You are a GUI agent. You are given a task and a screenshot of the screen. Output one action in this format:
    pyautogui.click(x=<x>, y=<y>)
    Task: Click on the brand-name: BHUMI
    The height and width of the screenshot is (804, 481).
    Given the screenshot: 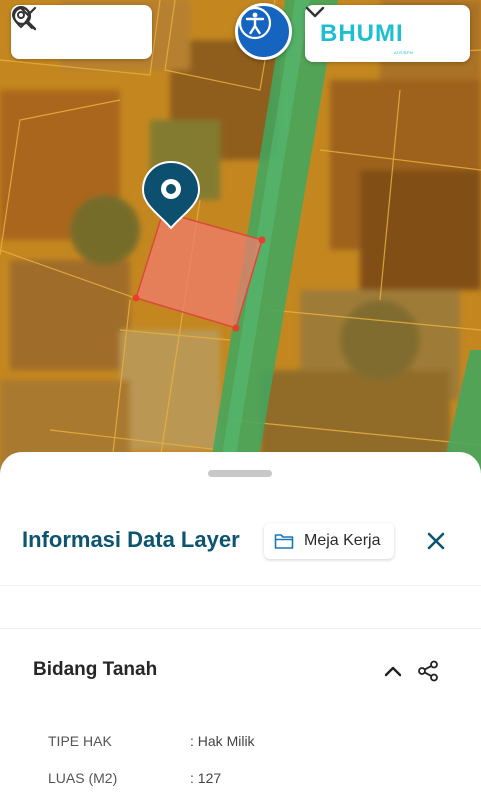 What is the action you would take?
    pyautogui.click(x=362, y=33)
    